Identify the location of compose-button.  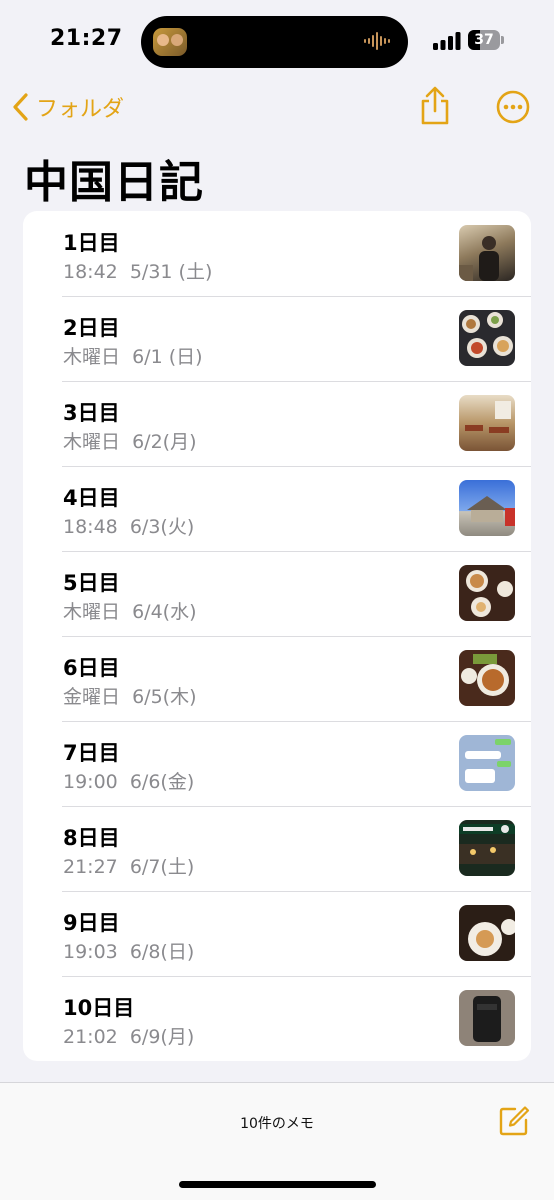
(514, 1123).